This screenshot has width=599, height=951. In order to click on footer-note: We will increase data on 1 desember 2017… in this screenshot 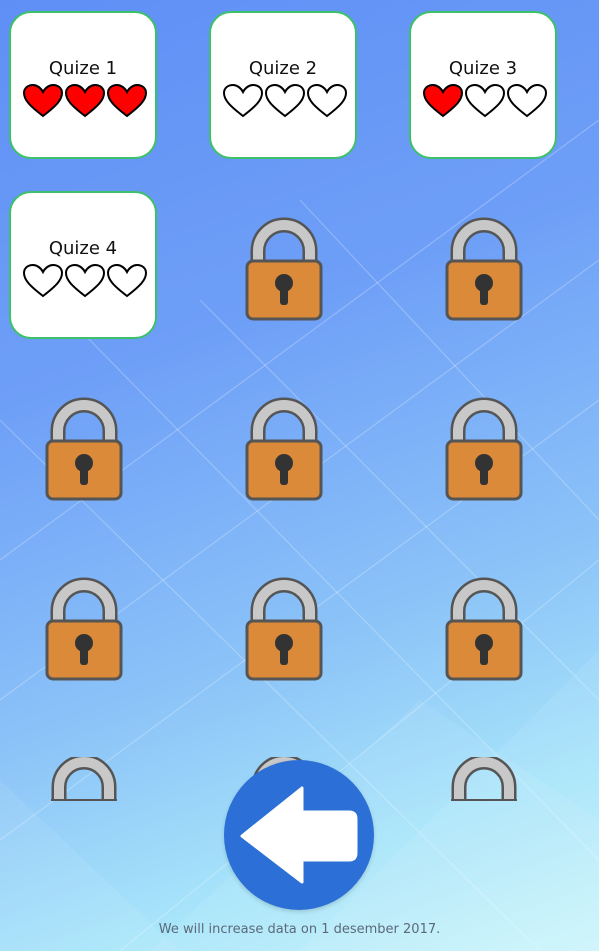, I will do `click(299, 929)`.